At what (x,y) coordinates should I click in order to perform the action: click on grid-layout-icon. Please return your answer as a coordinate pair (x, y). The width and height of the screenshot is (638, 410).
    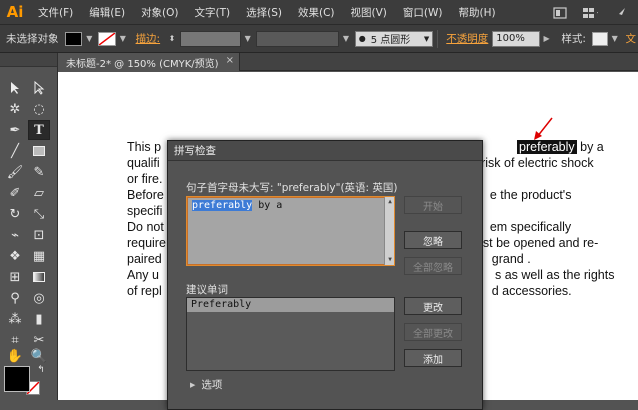
    Looking at the image, I should click on (590, 13).